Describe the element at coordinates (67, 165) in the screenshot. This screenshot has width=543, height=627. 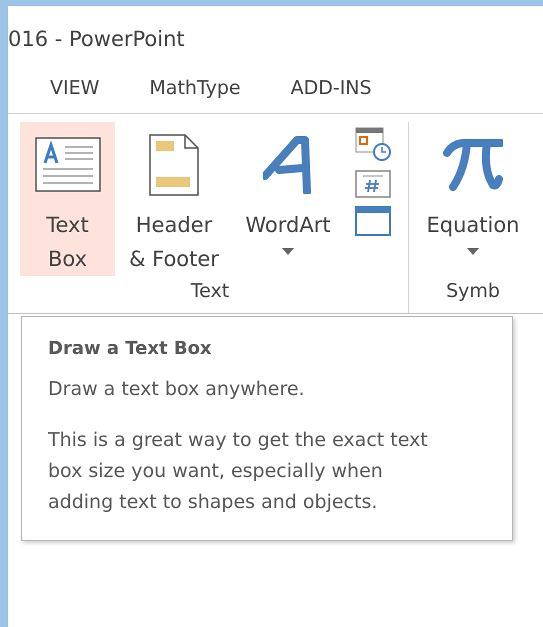
I see `text-box-icon` at that location.